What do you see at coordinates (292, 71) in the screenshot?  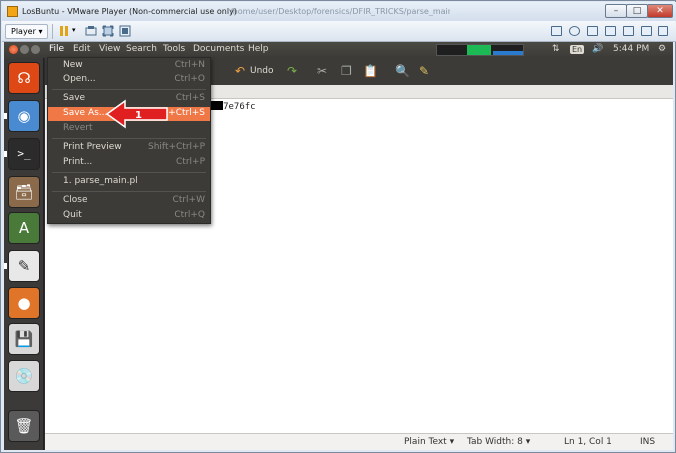 I see `redo-icon: ↷` at bounding box center [292, 71].